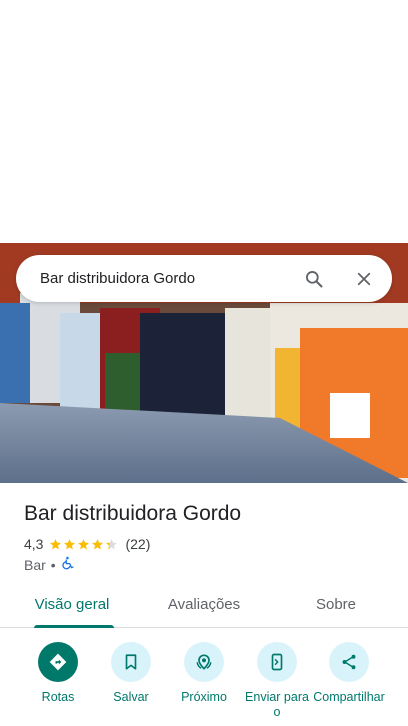 This screenshot has width=408, height=726. What do you see at coordinates (277, 662) in the screenshot?
I see `send-to-phone-icon` at bounding box center [277, 662].